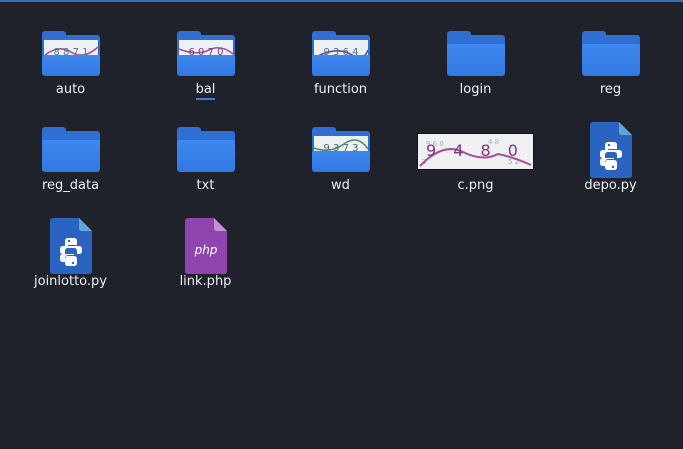  Describe the element at coordinates (340, 185) in the screenshot. I see `file-label: wd` at that location.